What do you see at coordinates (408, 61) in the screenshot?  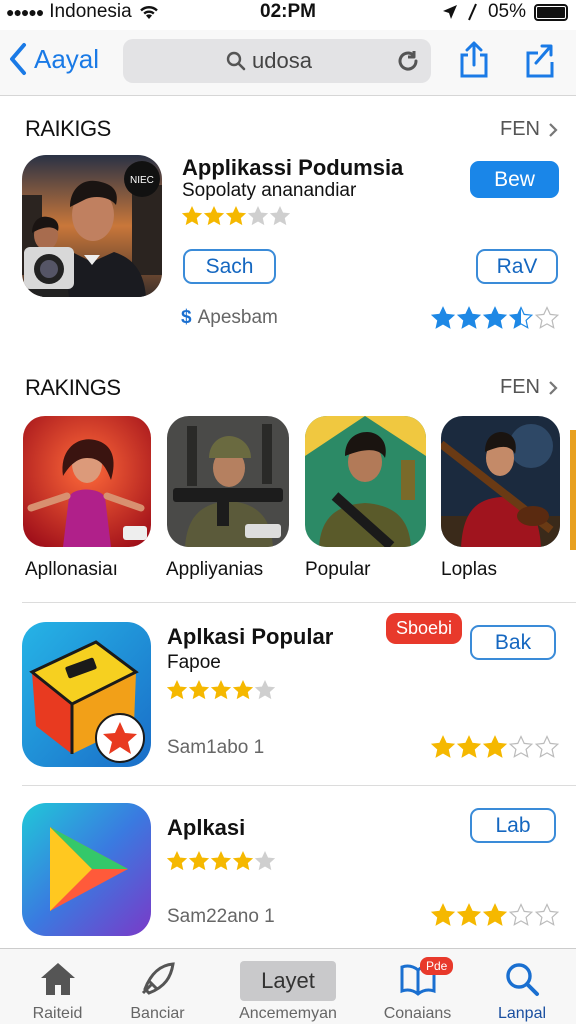 I see `reload-icon` at bounding box center [408, 61].